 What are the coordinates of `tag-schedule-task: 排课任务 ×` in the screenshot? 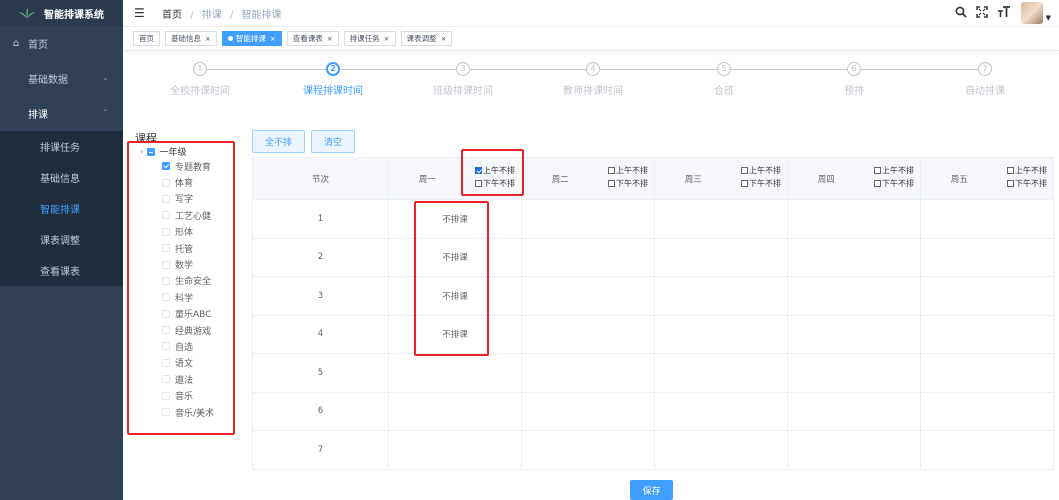 It's located at (369, 38).